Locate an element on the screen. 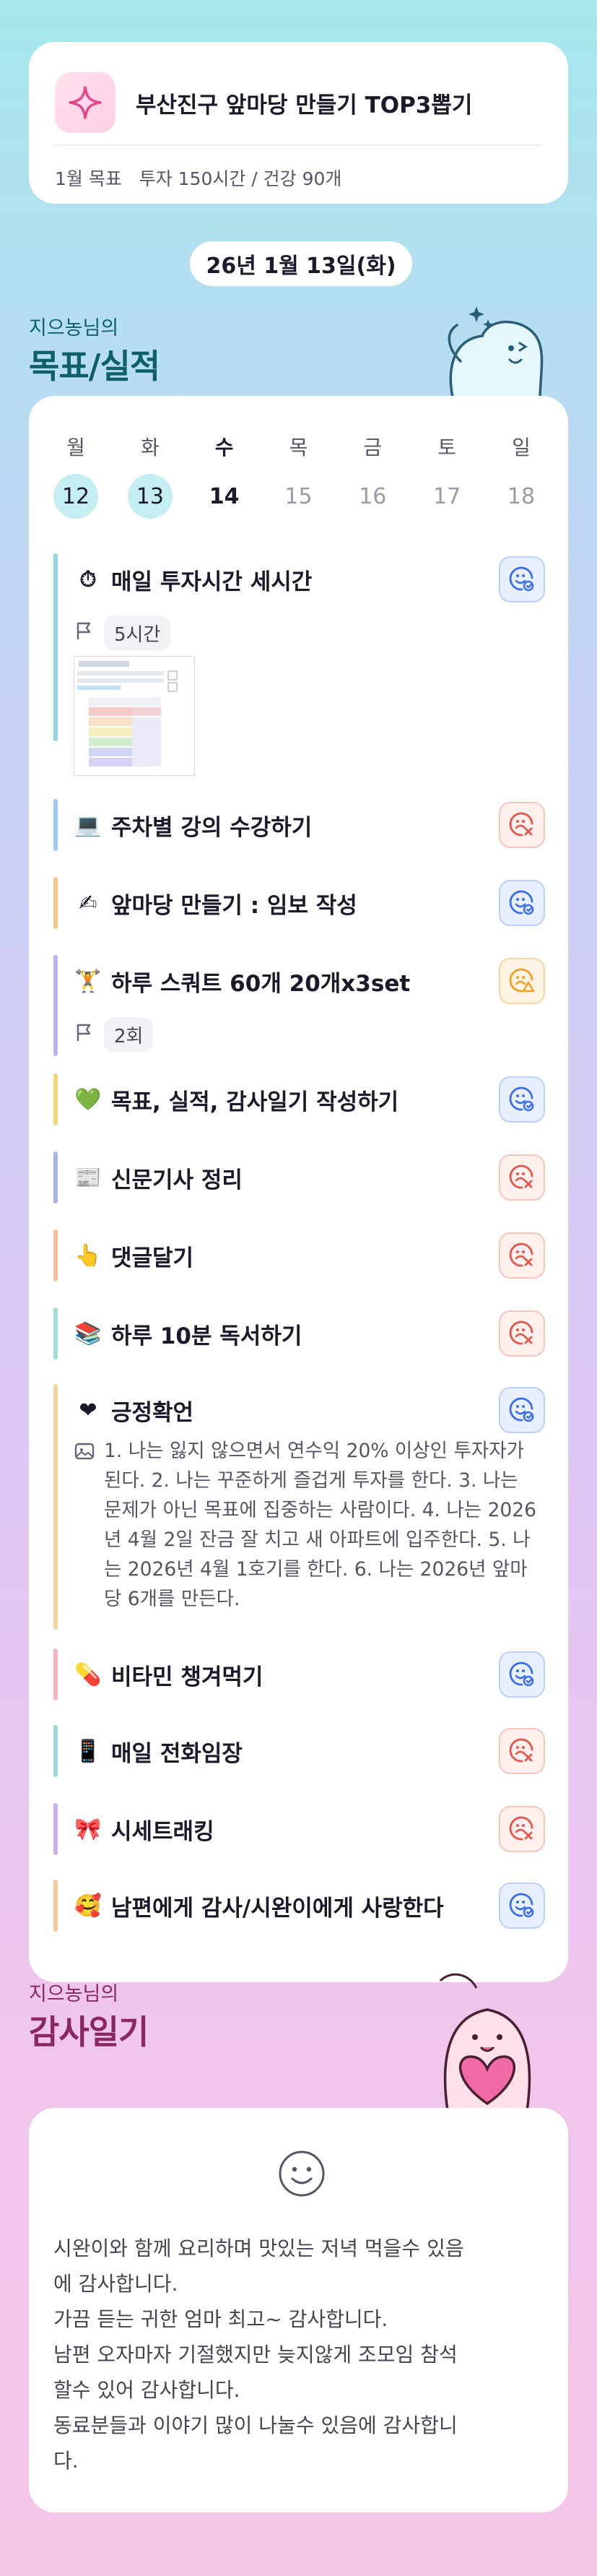 The height and width of the screenshot is (2576, 597). task-item: 📰 신문기사 정리 is located at coordinates (299, 1177).